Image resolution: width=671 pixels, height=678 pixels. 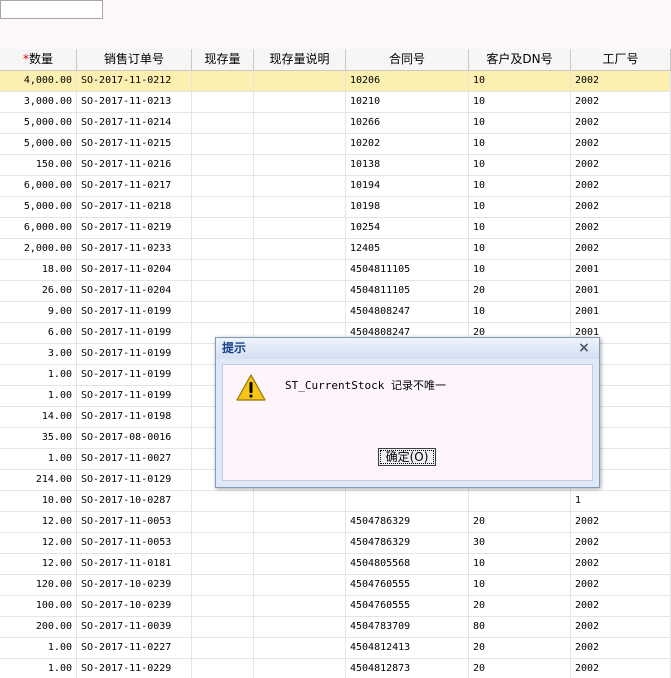 What do you see at coordinates (407, 123) in the screenshot?
I see `cell-contract: 10266` at bounding box center [407, 123].